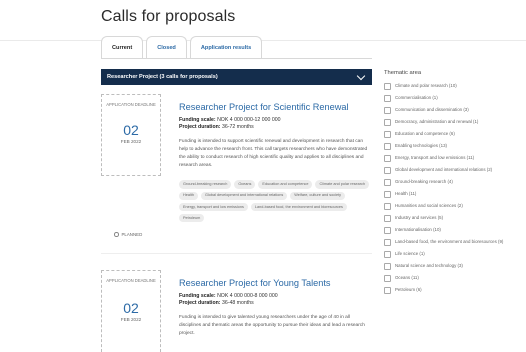 This screenshot has width=526, height=352. What do you see at coordinates (455, 279) in the screenshot?
I see `filter-option: Oceans (11)` at bounding box center [455, 279].